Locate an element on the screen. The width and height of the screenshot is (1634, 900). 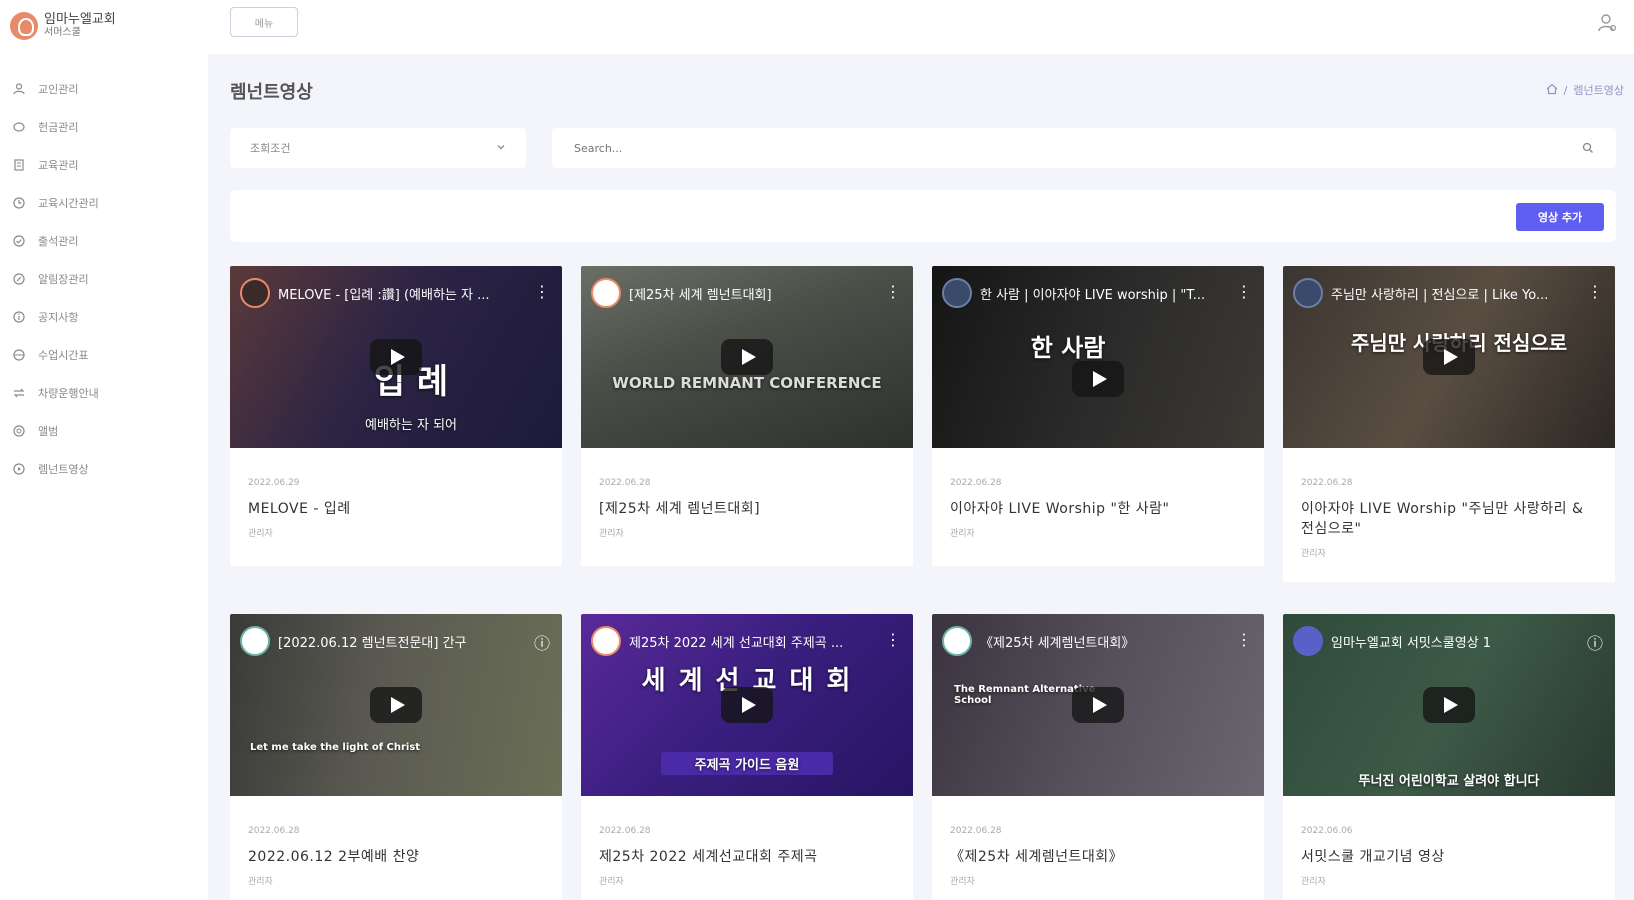
sidebar-item-offering: 헌금관리 is located at coordinates (55, 127).